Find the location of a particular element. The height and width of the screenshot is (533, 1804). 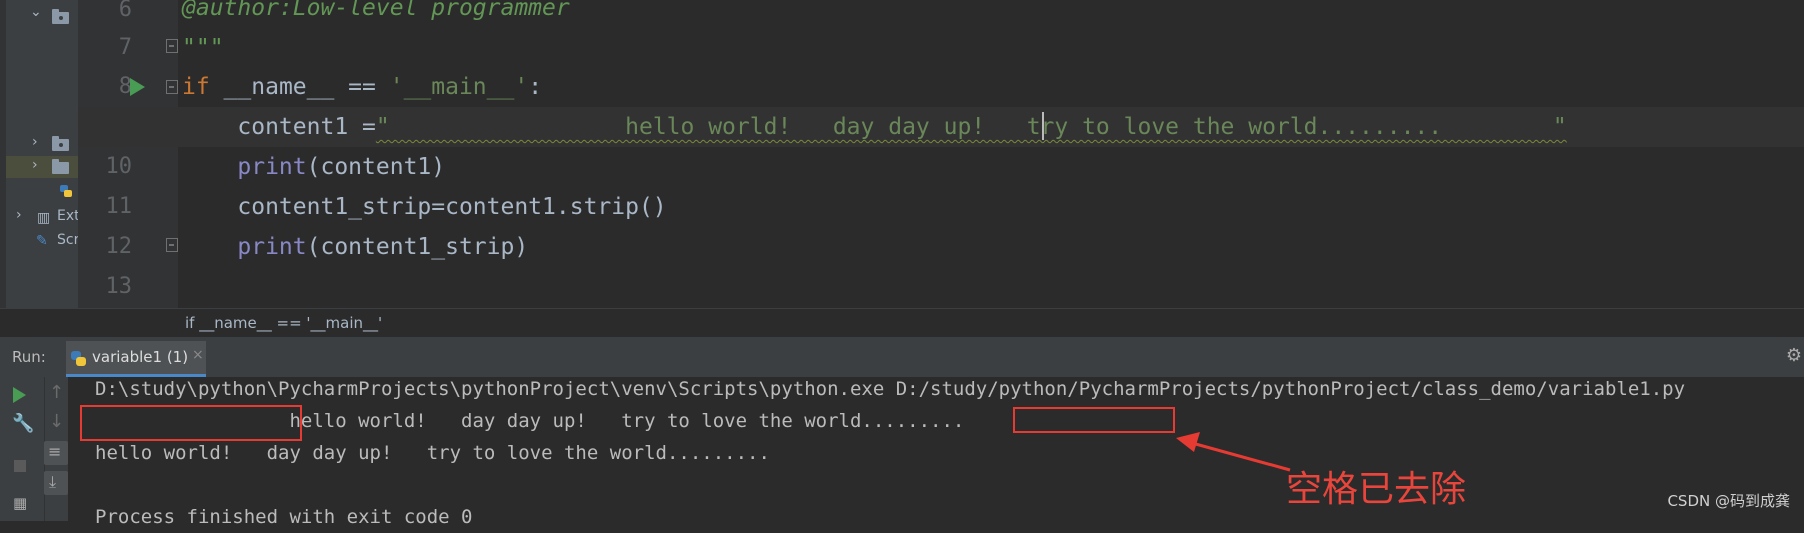

annotation-arrow is located at coordinates (1233, 452).